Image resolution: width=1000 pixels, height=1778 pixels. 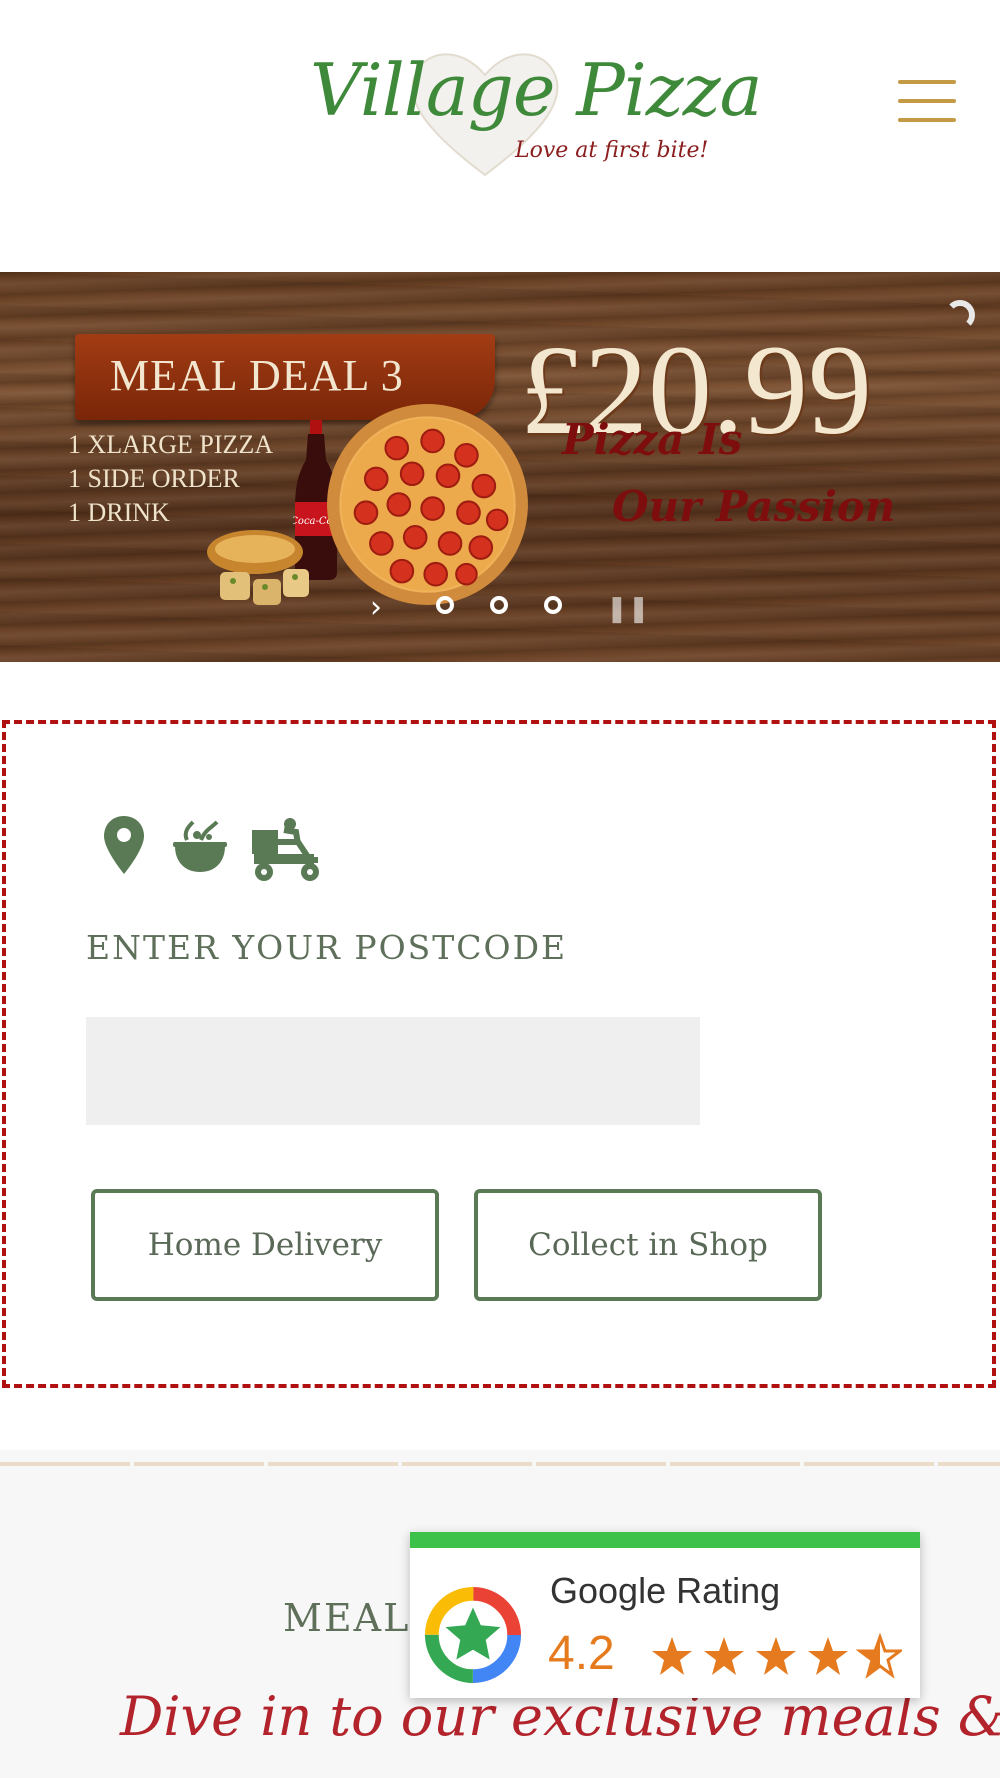 I want to click on logo-tagline: Love at first bite!, so click(x=612, y=150).